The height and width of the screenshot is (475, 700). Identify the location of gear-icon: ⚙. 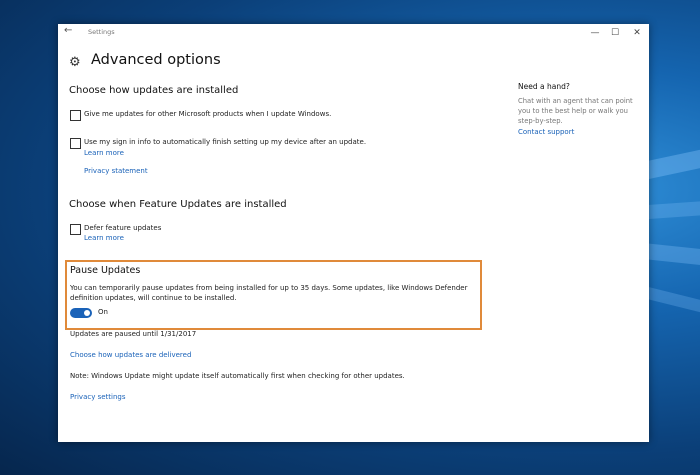
(75, 62).